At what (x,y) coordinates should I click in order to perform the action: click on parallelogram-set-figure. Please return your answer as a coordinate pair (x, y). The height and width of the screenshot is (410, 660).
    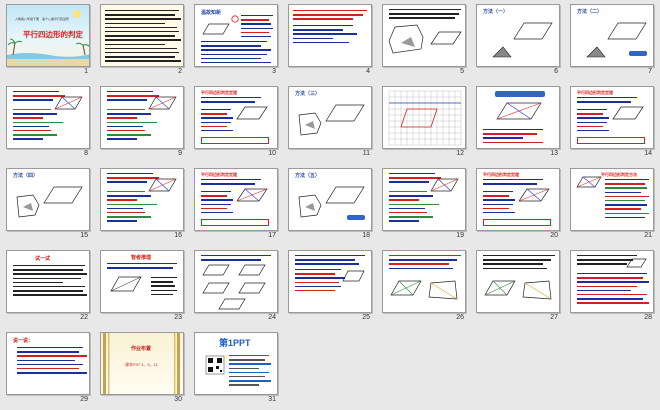
    Looking at the image, I should click on (234, 287).